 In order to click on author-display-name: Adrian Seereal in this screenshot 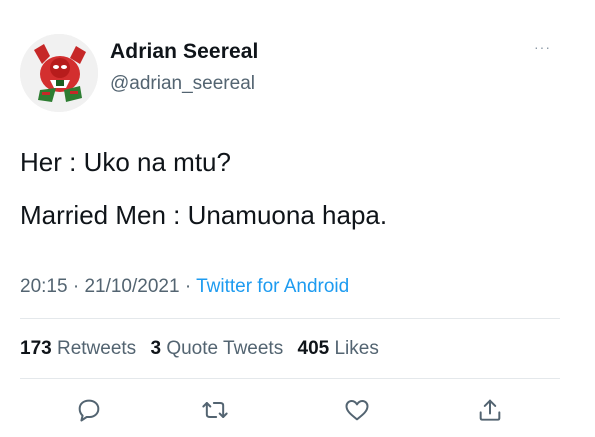, I will do `click(184, 52)`.